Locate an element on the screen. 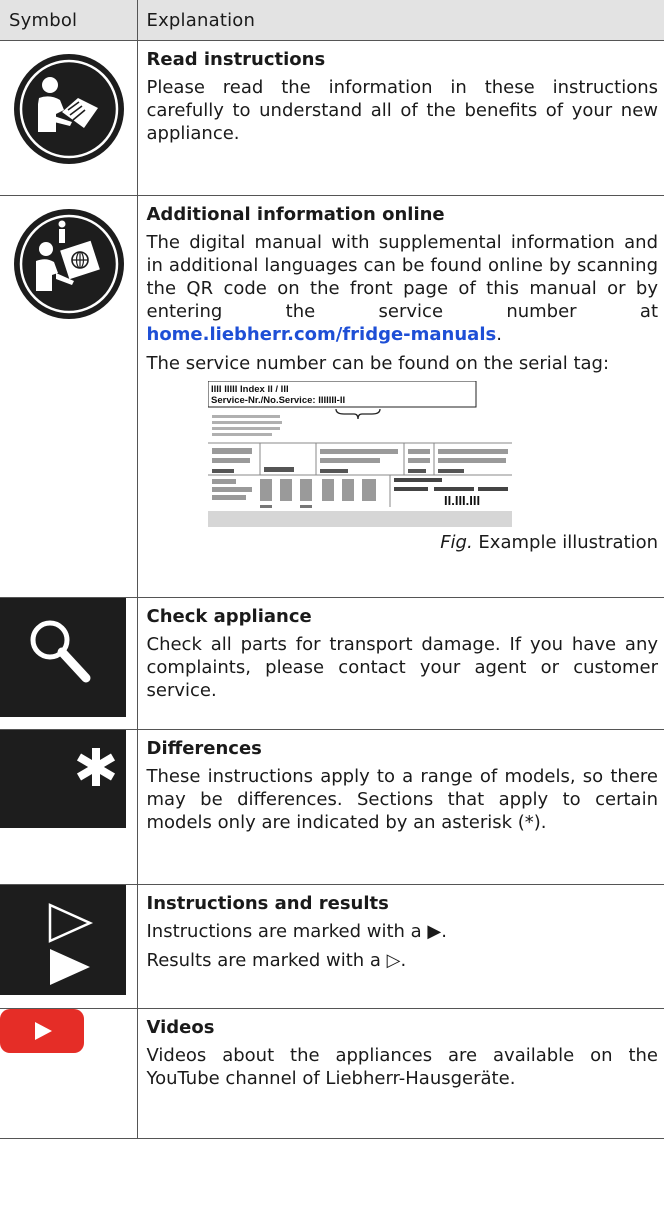  row-title: Read instructions is located at coordinates (236, 59).